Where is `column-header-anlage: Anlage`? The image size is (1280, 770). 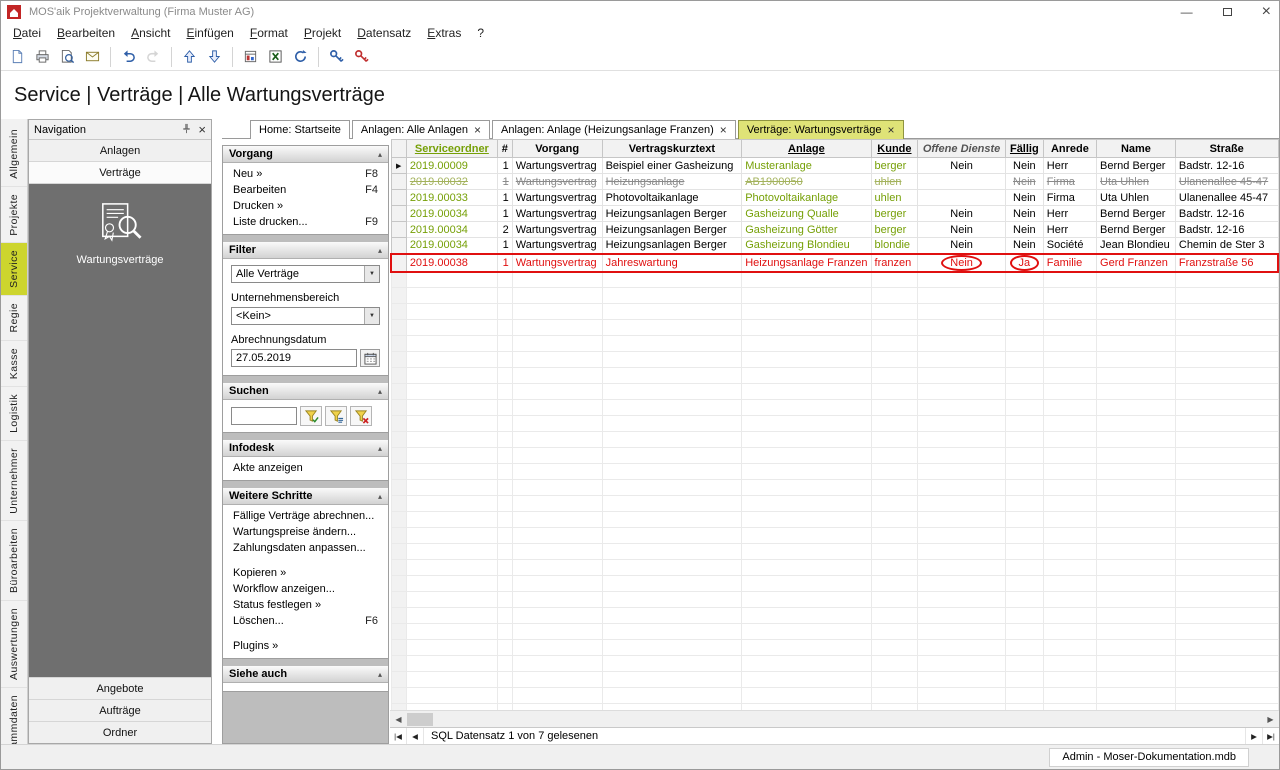 column-header-anlage: Anlage is located at coordinates (806, 148).